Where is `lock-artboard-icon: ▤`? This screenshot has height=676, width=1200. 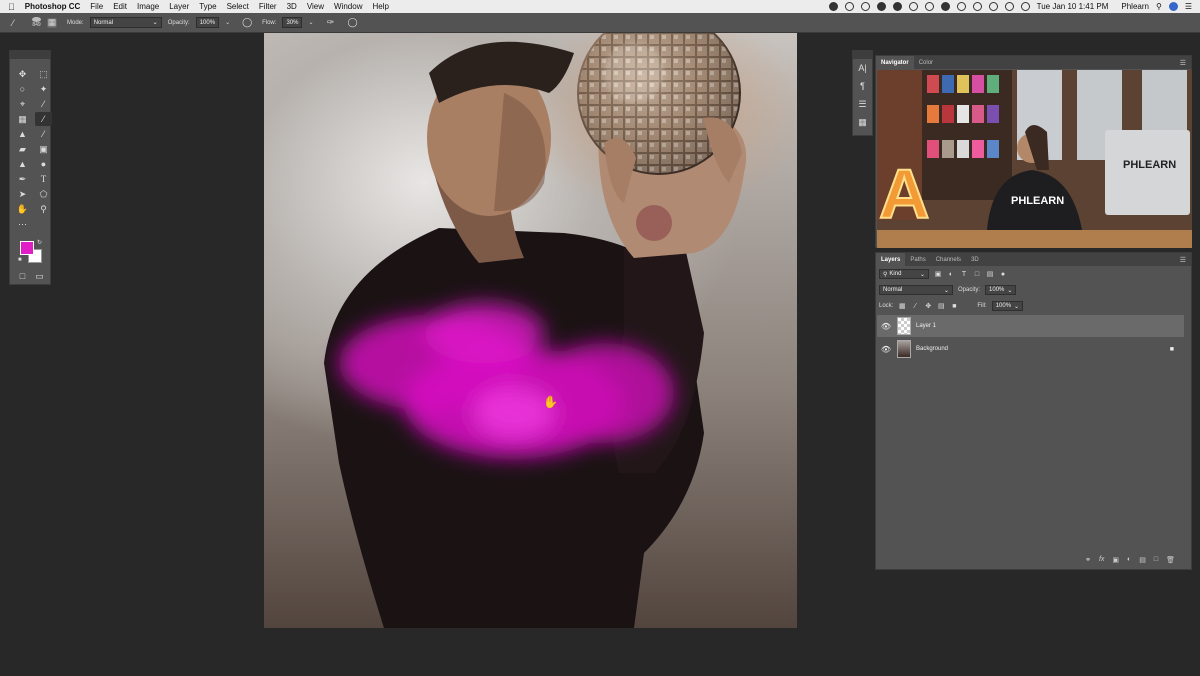
lock-artboard-icon: ▤ is located at coordinates (941, 306).